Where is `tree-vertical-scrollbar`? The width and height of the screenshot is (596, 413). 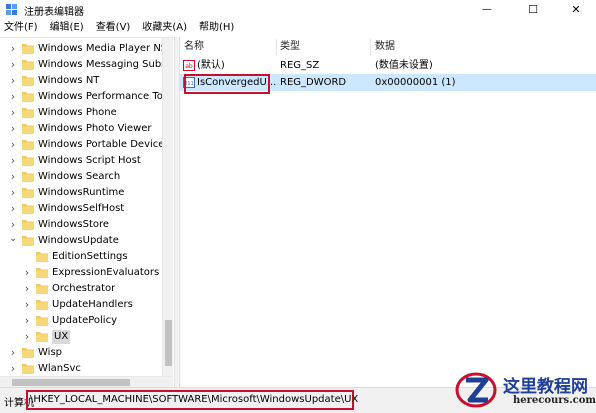 tree-vertical-scrollbar is located at coordinates (167, 207).